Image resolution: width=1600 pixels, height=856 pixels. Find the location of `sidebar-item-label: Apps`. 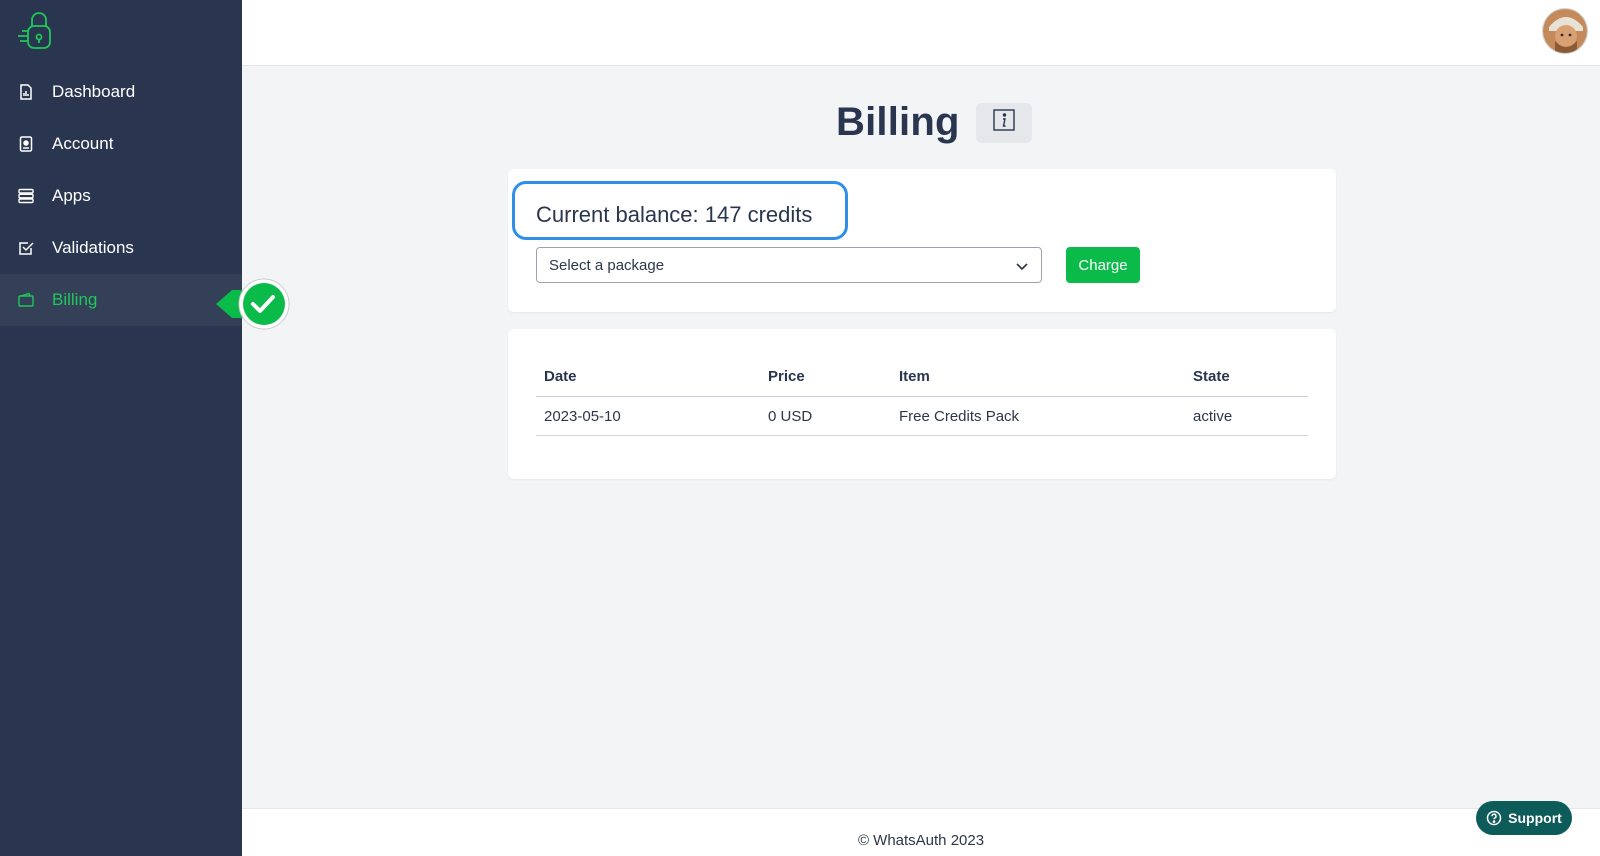

sidebar-item-label: Apps is located at coordinates (71, 195).